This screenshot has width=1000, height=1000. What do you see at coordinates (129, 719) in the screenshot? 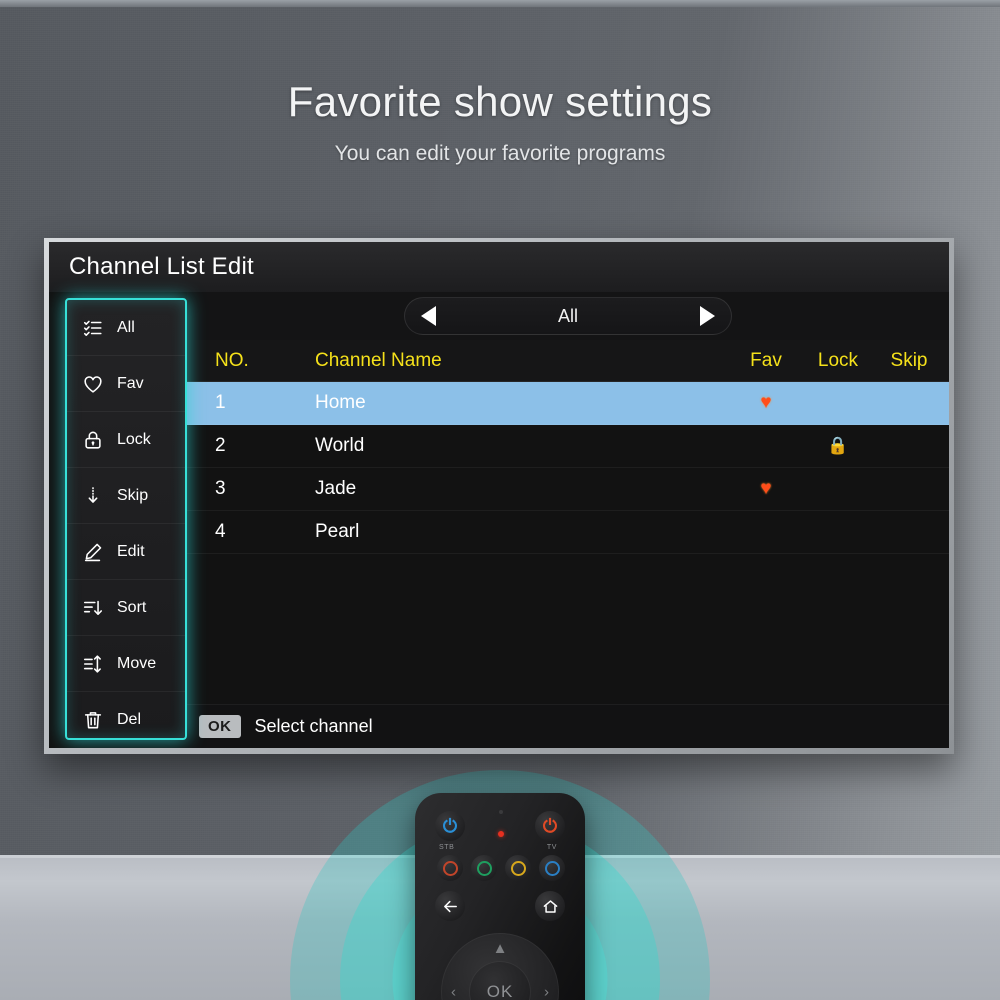
I see `sidebar-item-label: Del` at bounding box center [129, 719].